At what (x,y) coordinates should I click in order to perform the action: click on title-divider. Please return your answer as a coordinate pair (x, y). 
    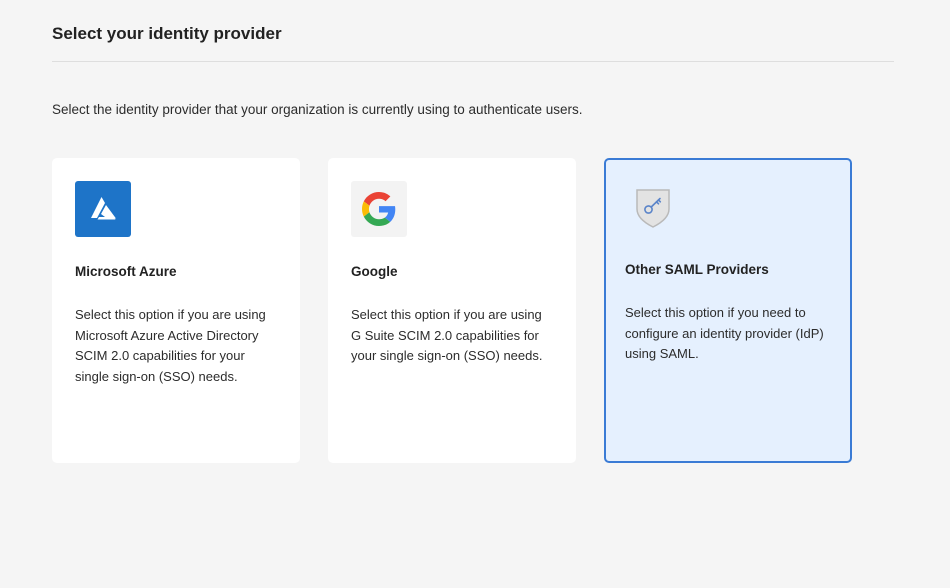
    Looking at the image, I should click on (473, 61).